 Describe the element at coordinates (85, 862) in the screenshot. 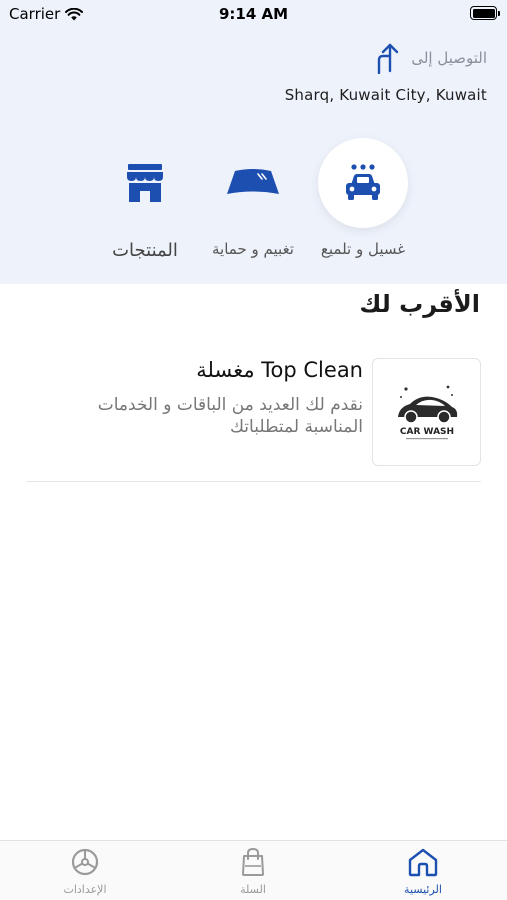

I see `settings-wheel-icon` at that location.